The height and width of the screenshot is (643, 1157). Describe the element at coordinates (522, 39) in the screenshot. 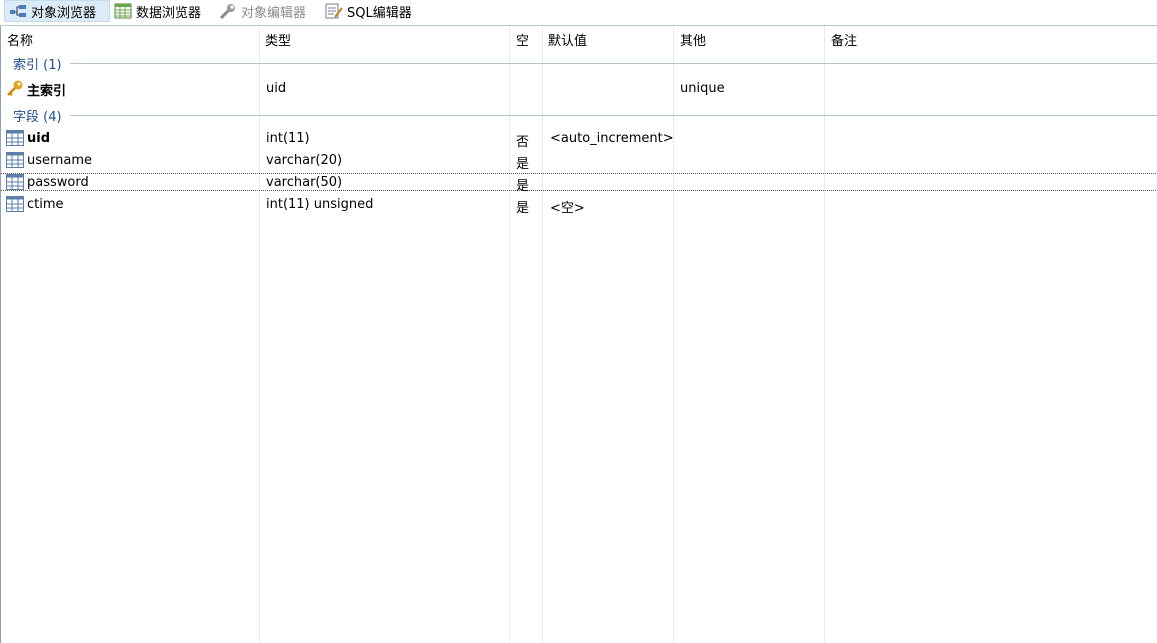

I see `column-header-null: 空` at that location.